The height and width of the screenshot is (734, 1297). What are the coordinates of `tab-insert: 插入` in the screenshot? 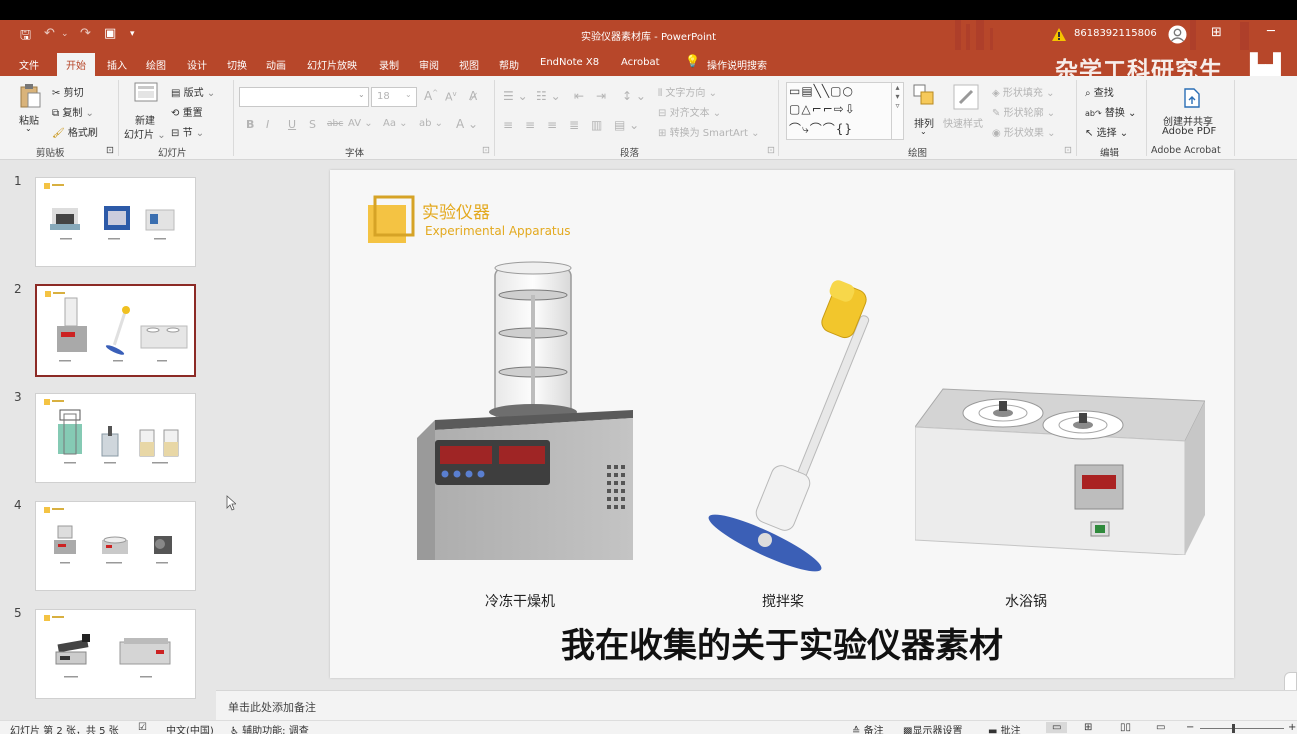 It's located at (117, 64).